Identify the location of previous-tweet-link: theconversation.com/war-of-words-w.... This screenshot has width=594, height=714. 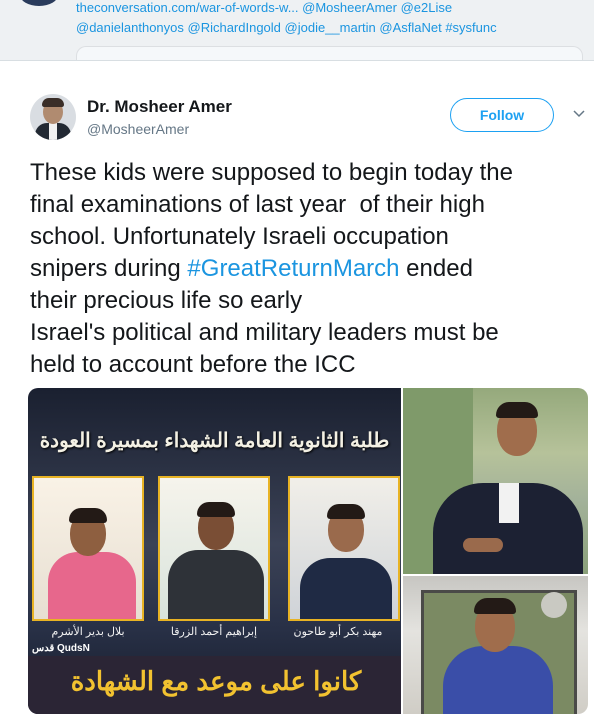
(187, 7).